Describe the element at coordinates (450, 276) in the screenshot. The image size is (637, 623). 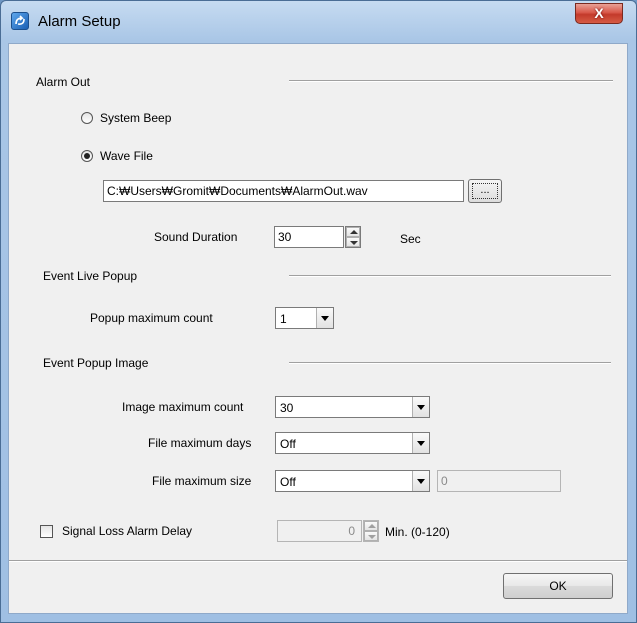
I see `event-live-popup-separator` at that location.